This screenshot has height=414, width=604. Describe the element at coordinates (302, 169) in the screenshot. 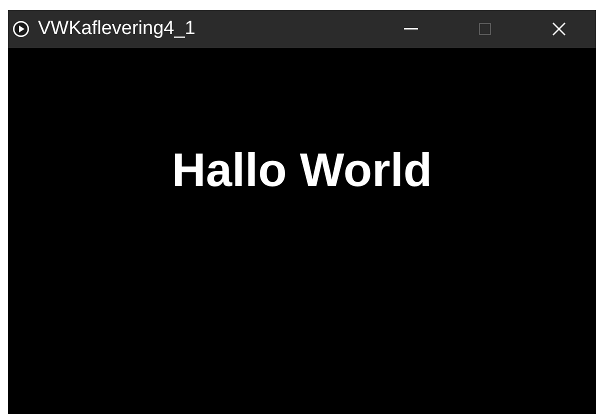

I see `canvas-text: Hallo World` at that location.